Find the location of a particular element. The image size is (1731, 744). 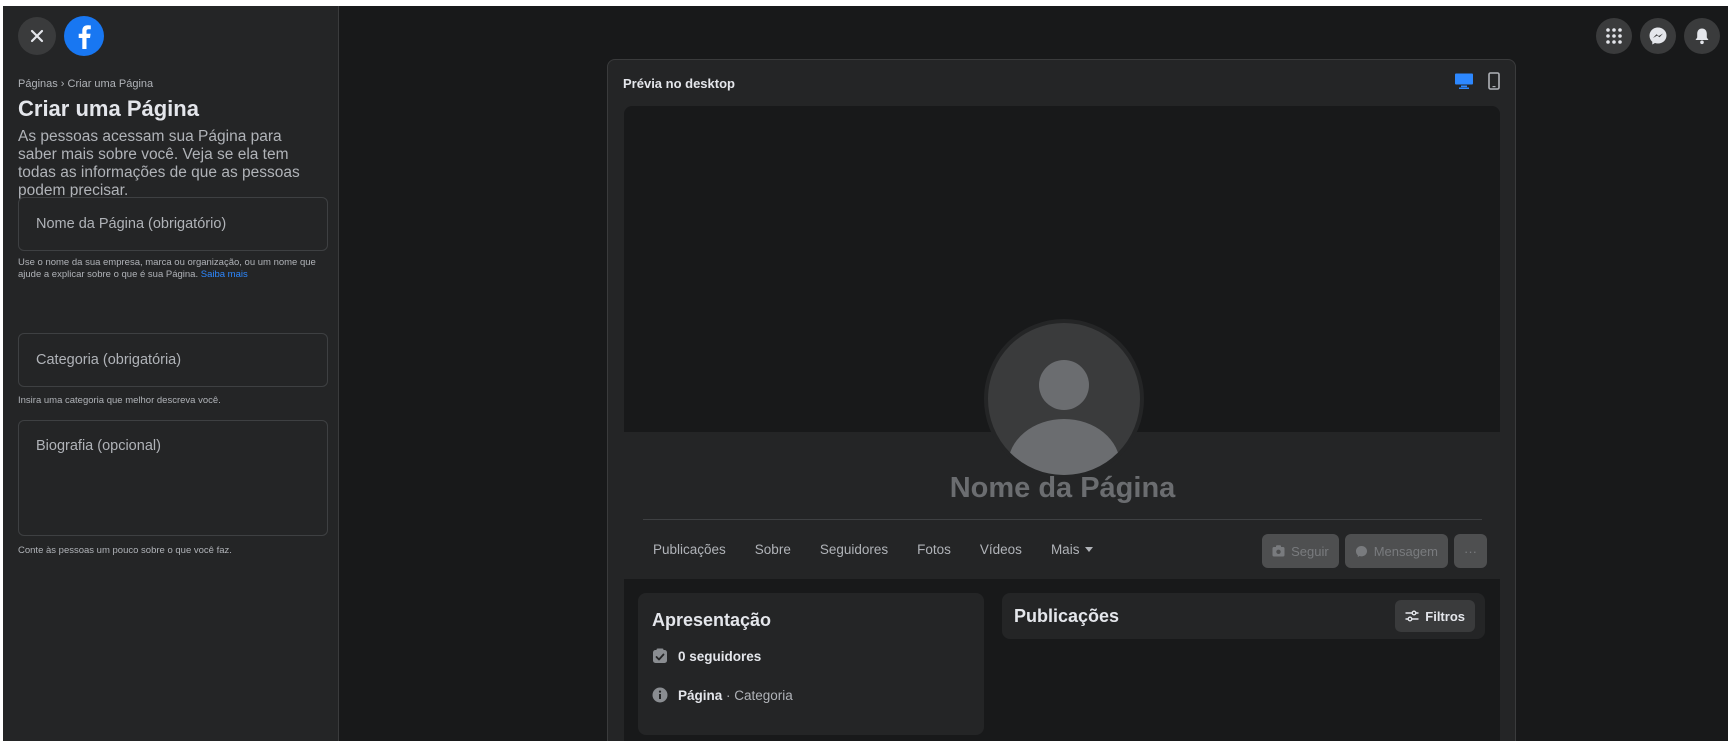

grid-menu-icon is located at coordinates (1614, 36).